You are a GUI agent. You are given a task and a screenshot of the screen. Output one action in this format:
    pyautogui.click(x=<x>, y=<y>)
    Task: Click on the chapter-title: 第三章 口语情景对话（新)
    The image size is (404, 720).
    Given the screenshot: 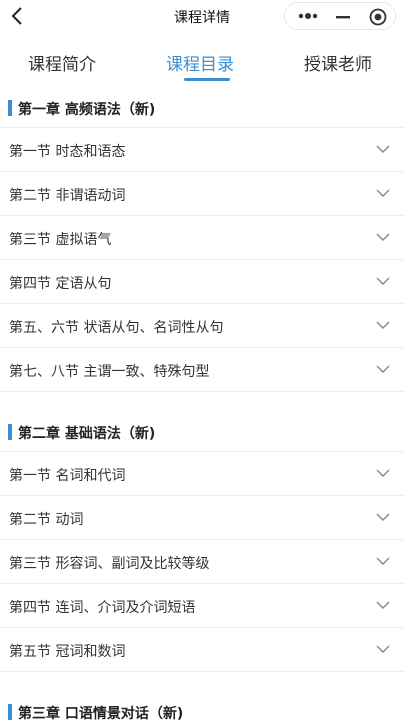 What is the action you would take?
    pyautogui.click(x=101, y=713)
    